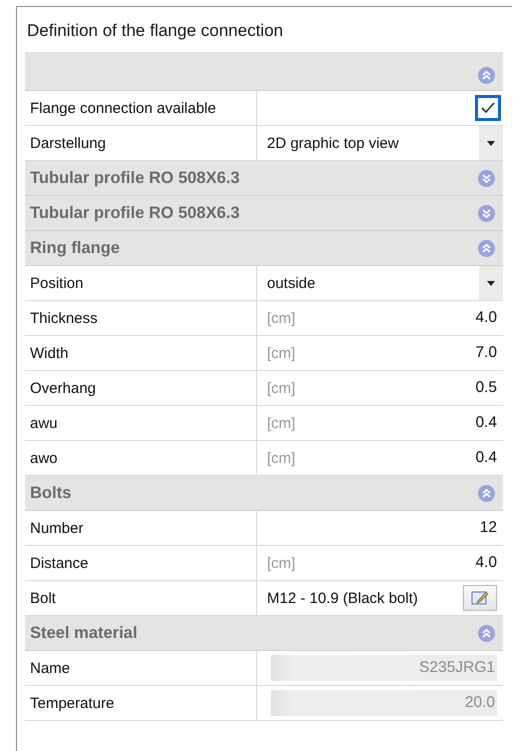 The height and width of the screenshot is (751, 522). I want to click on value-field: 0.5, so click(486, 388).